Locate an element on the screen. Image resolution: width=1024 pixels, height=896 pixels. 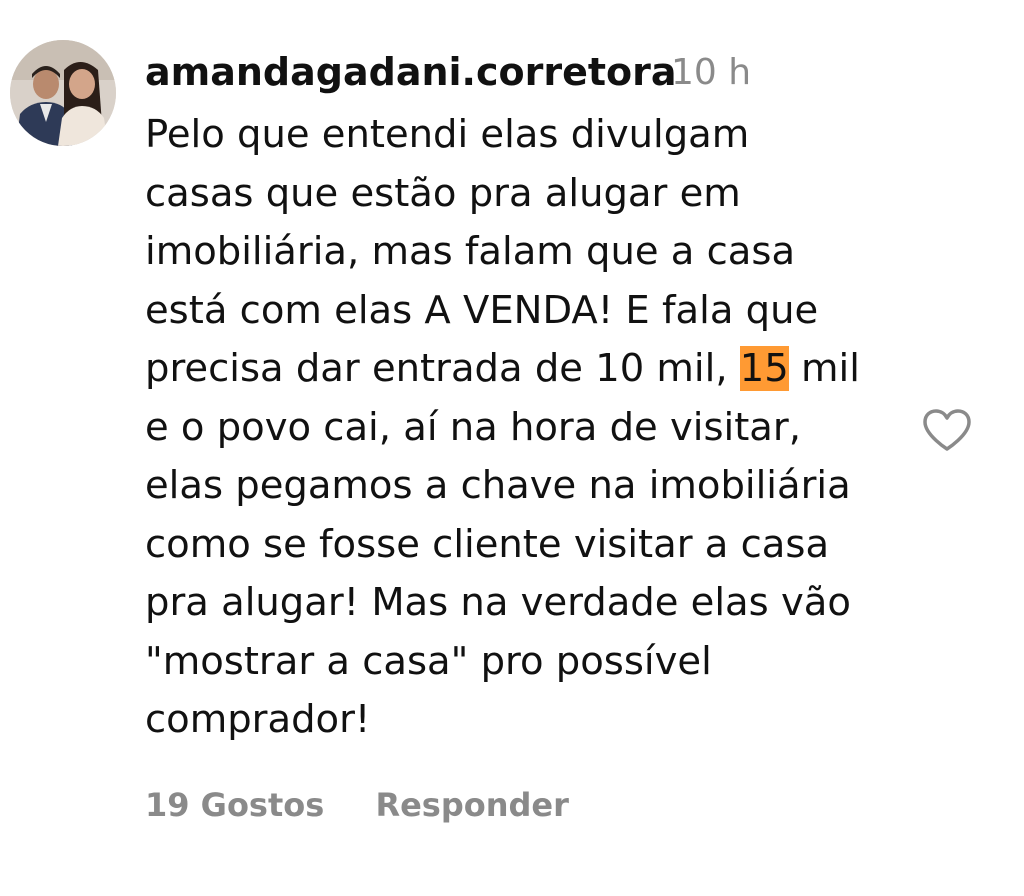
comment-line: comprador! is located at coordinates (258, 719).